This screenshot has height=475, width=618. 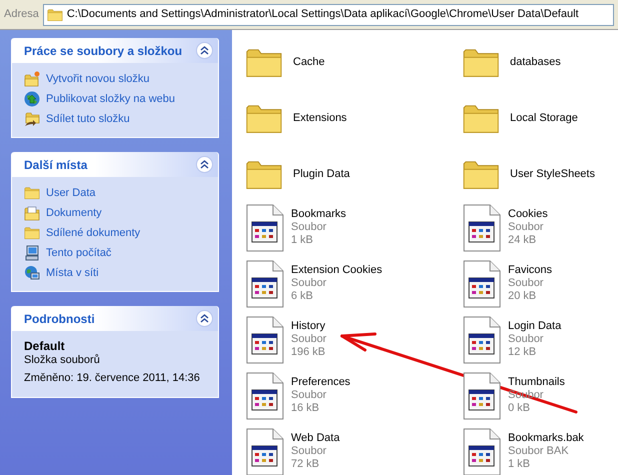 I want to click on sidebar-link: User Data, so click(x=115, y=193).